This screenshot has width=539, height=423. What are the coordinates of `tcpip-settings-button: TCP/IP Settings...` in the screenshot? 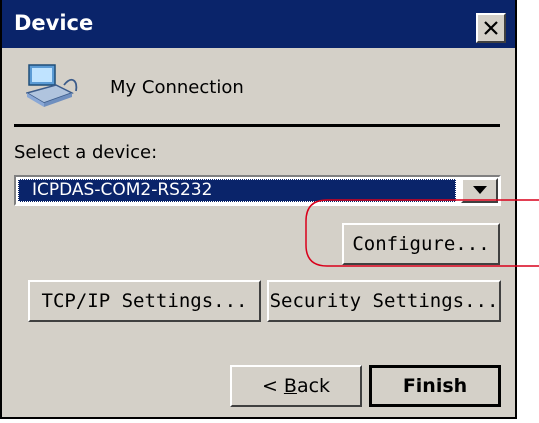 It's located at (144, 301).